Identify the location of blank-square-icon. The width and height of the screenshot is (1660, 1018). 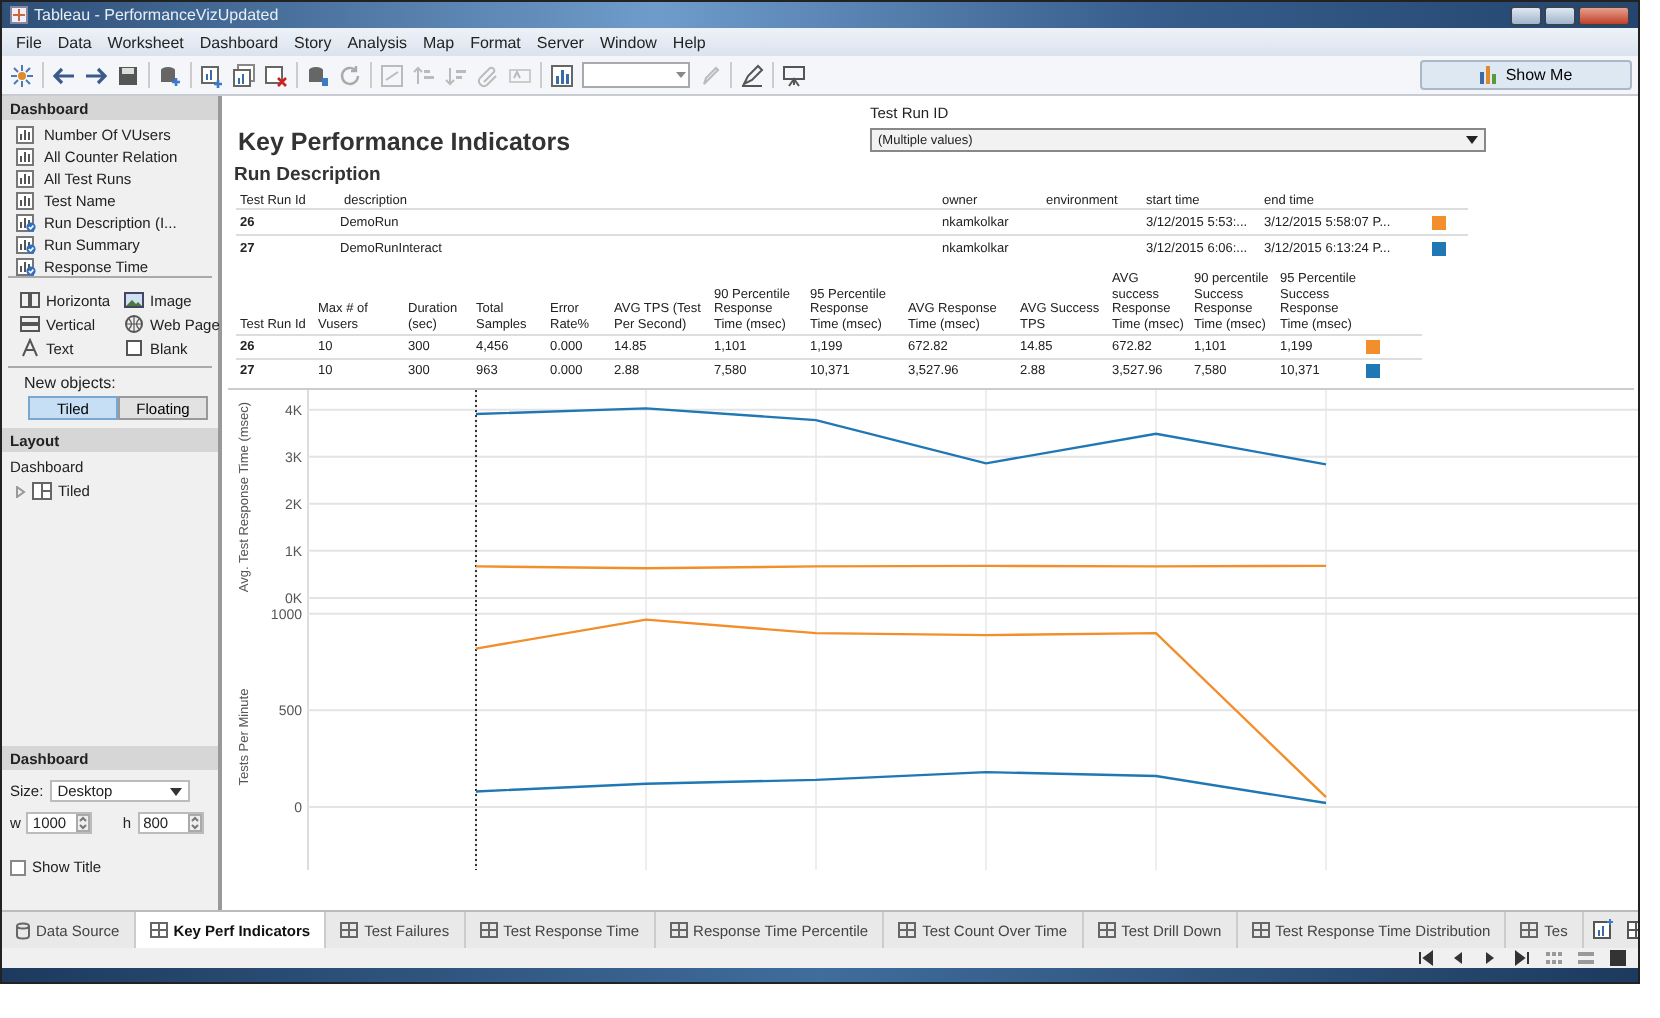
(134, 348).